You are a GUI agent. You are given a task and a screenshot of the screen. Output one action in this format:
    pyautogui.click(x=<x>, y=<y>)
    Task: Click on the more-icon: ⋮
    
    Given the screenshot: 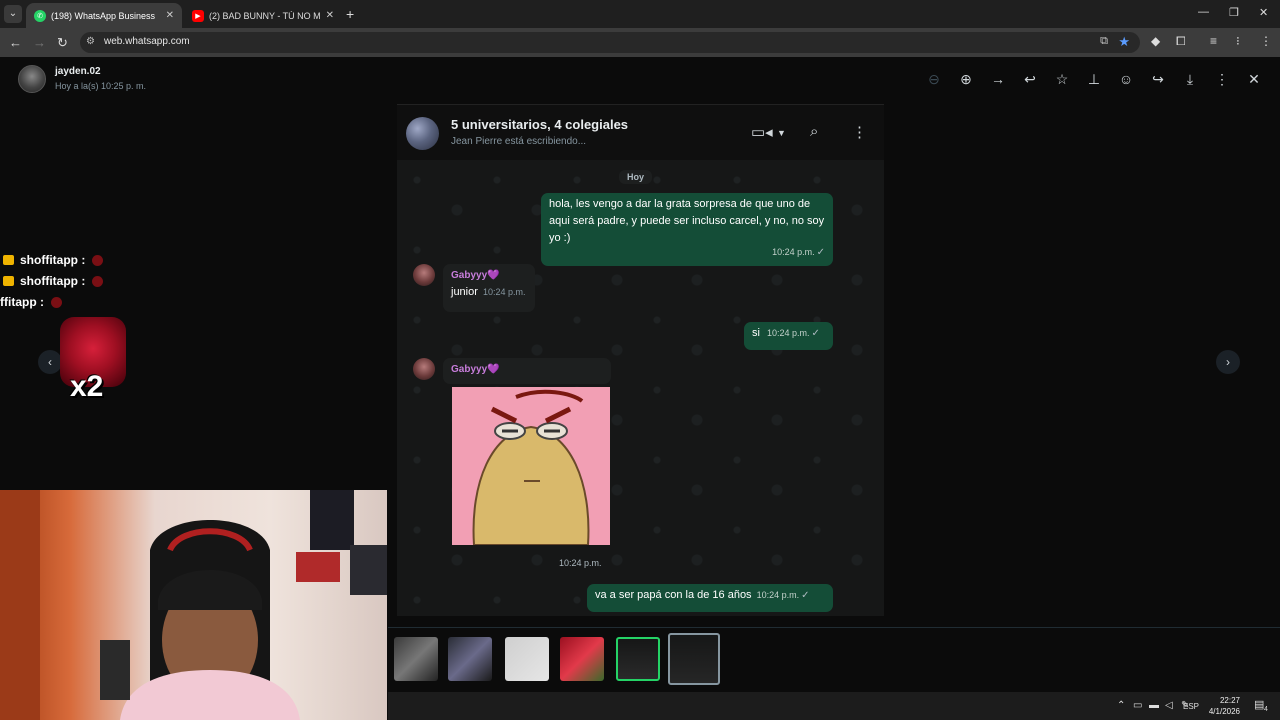 What is the action you would take?
    pyautogui.click(x=1222, y=79)
    